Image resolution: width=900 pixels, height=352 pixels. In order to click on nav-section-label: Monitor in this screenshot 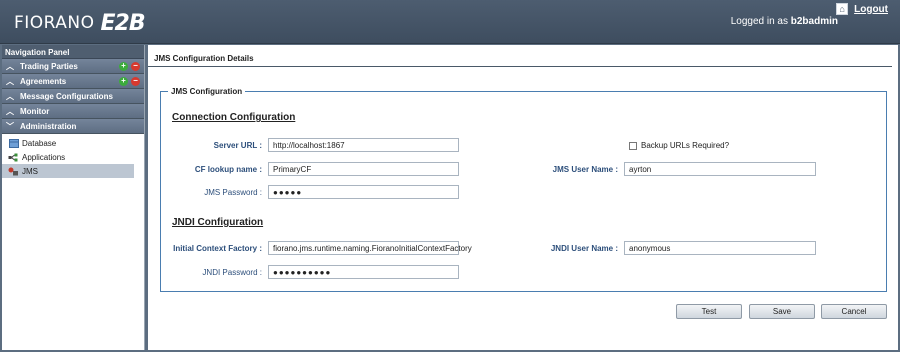, I will do `click(35, 111)`.